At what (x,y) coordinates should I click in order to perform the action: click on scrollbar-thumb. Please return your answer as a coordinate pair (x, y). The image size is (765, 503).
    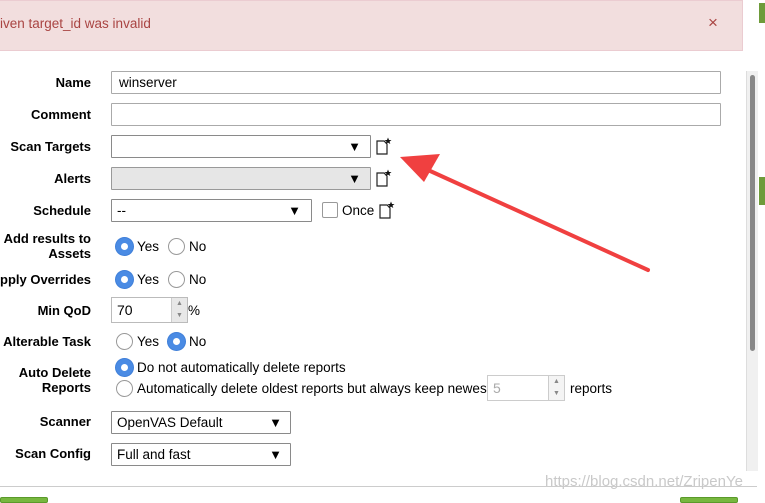
    Looking at the image, I should click on (752, 213).